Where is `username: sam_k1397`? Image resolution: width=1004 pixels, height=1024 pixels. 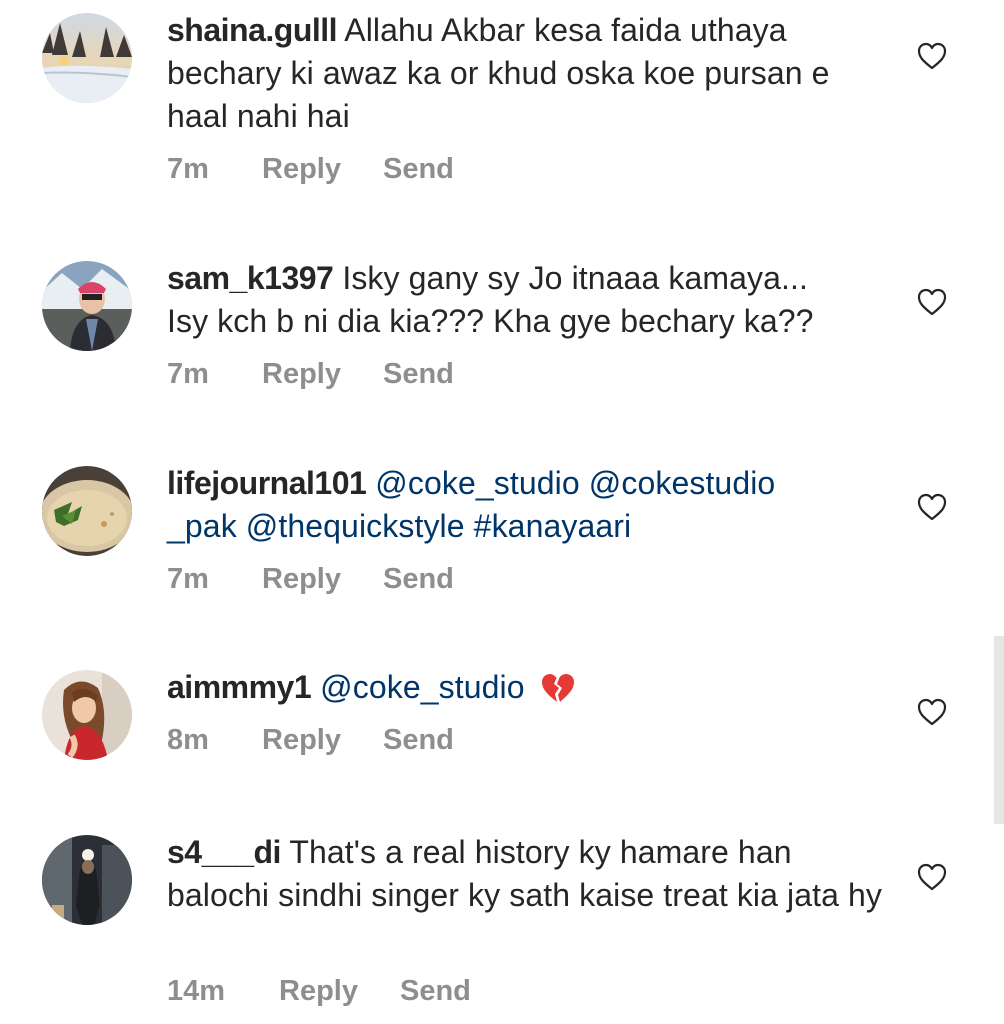
username: sam_k1397 is located at coordinates (250, 278).